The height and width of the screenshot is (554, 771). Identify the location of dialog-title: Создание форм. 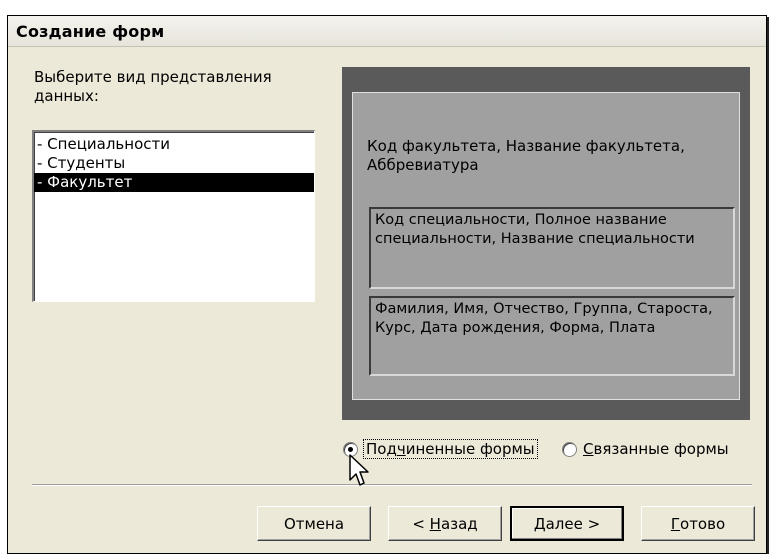
(90, 31).